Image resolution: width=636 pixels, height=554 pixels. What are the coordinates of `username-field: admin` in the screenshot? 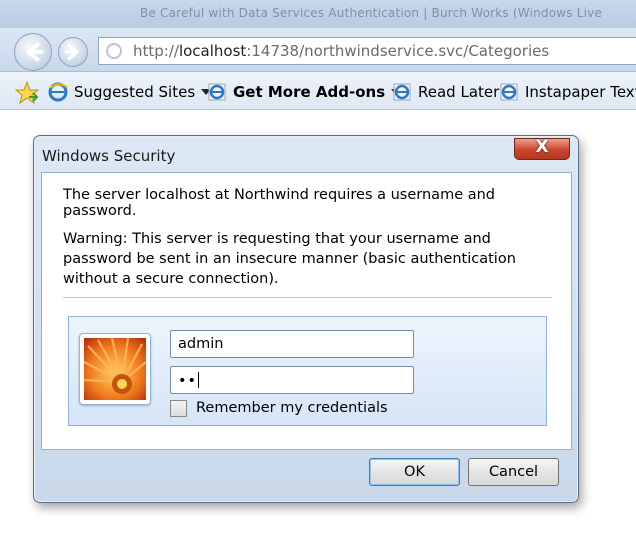 It's located at (292, 344).